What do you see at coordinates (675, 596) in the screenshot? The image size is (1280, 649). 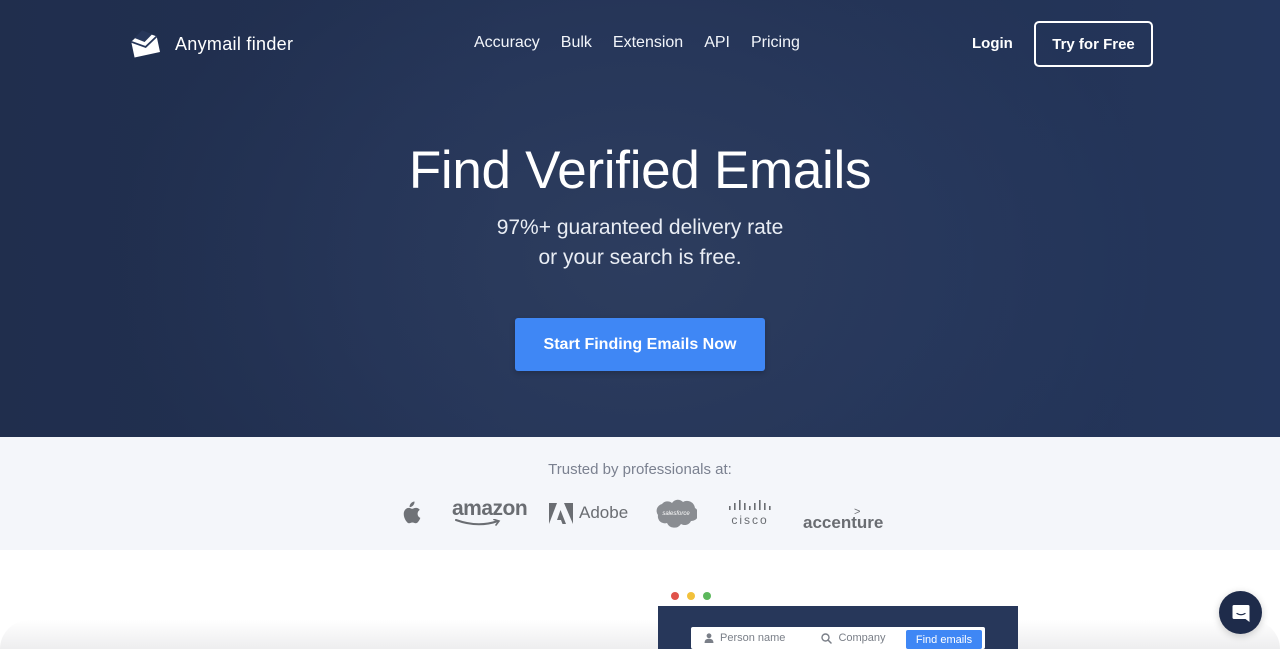 I see `close-dot-icon` at bounding box center [675, 596].